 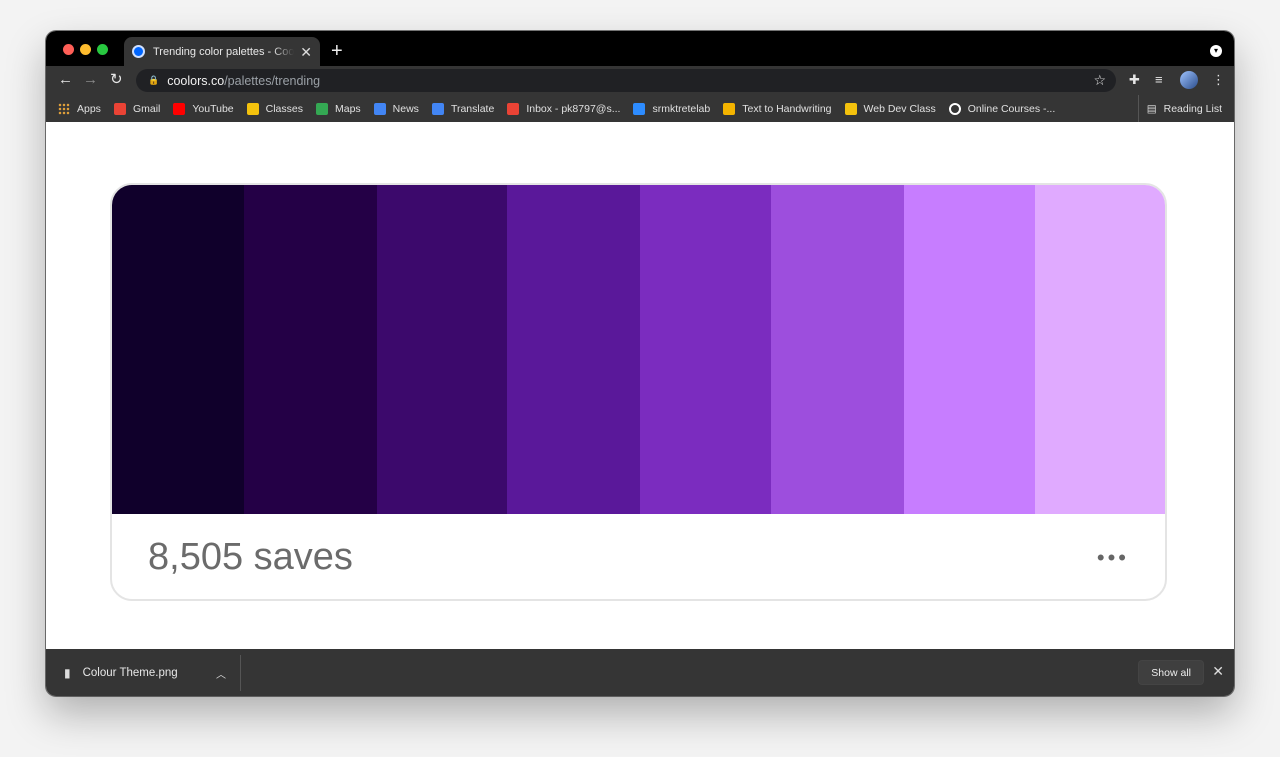 I want to click on file-icon: ▮, so click(x=67, y=673).